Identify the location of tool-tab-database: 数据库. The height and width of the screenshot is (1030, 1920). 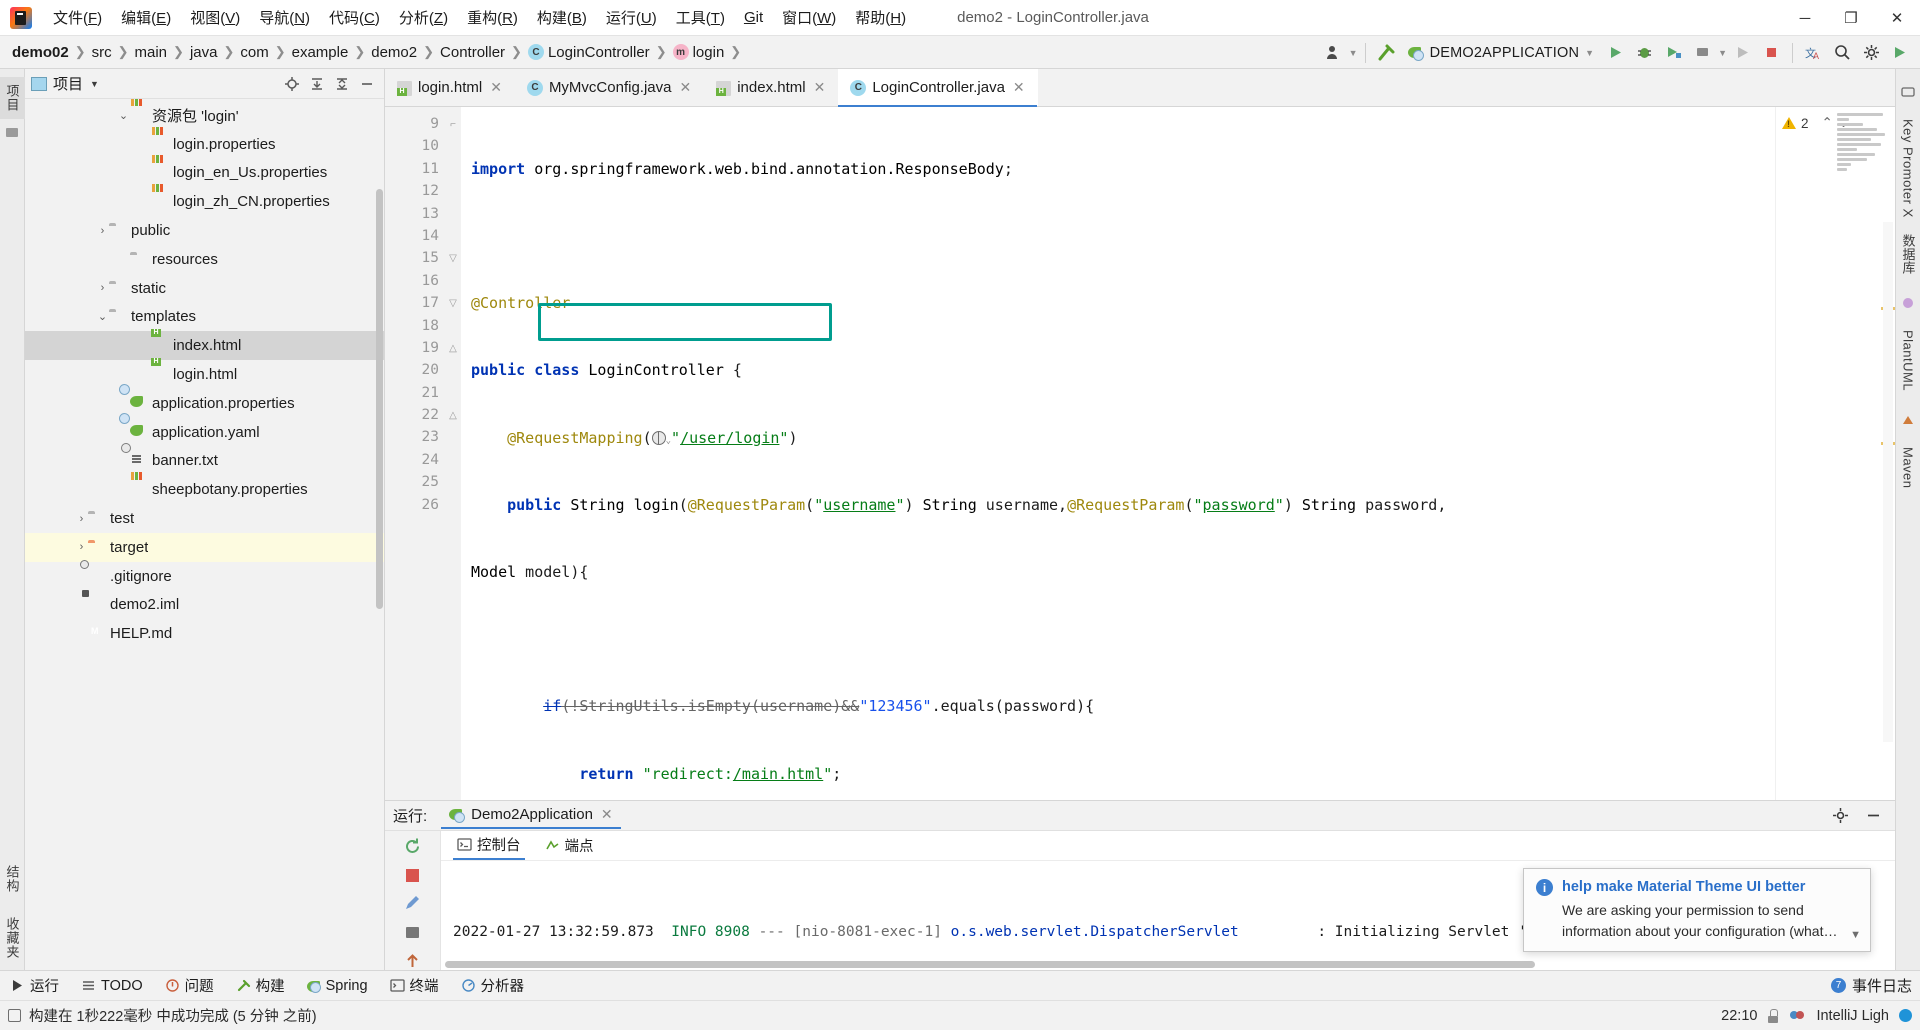
(1908, 254).